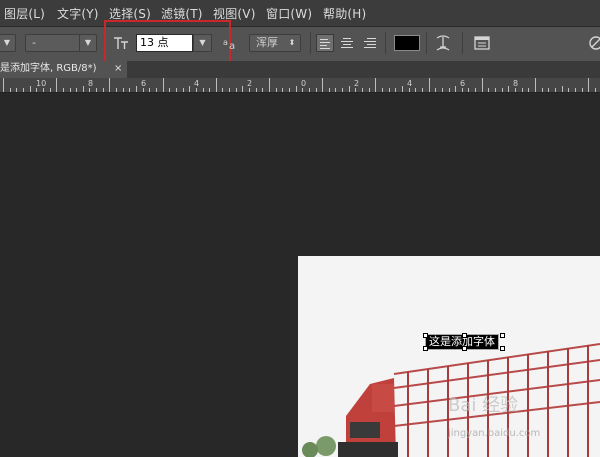 The width and height of the screenshot is (600, 457). What do you see at coordinates (347, 43) in the screenshot?
I see `align-center-button` at bounding box center [347, 43].